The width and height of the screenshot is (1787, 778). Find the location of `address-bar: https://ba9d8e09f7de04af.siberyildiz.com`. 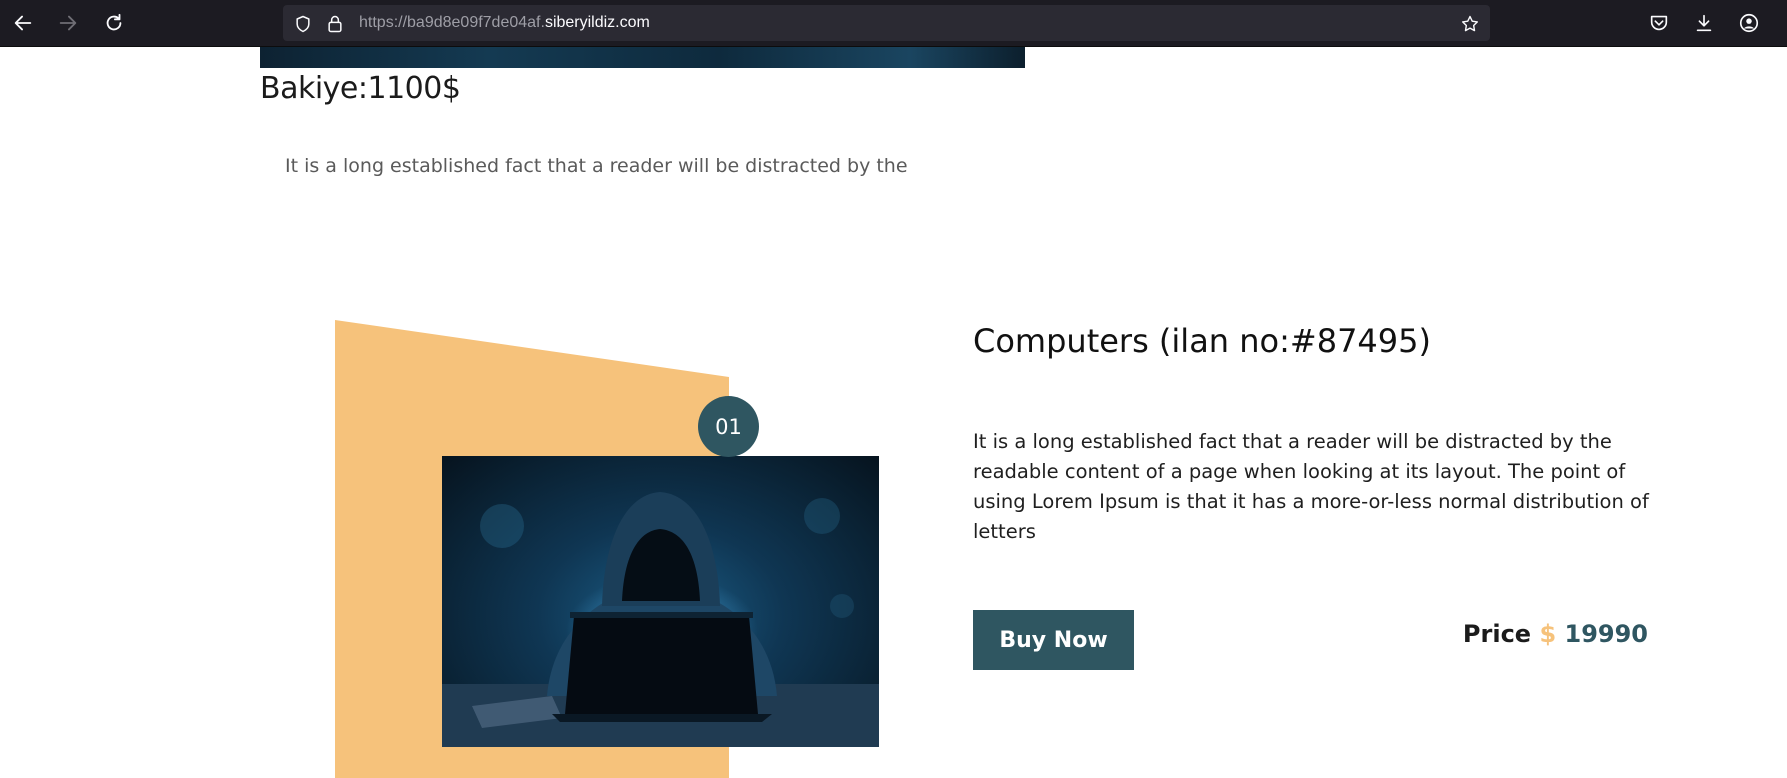

address-bar: https://ba9d8e09f7de04af.siberyildiz.com is located at coordinates (886, 23).